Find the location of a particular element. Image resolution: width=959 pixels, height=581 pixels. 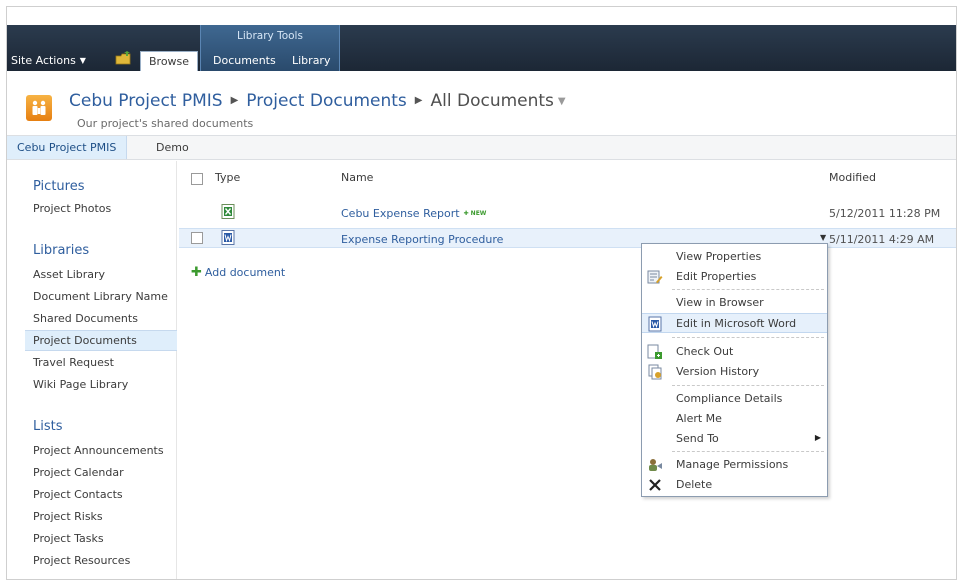

site-actions-menu: Site Actions ▼ is located at coordinates (48, 60).